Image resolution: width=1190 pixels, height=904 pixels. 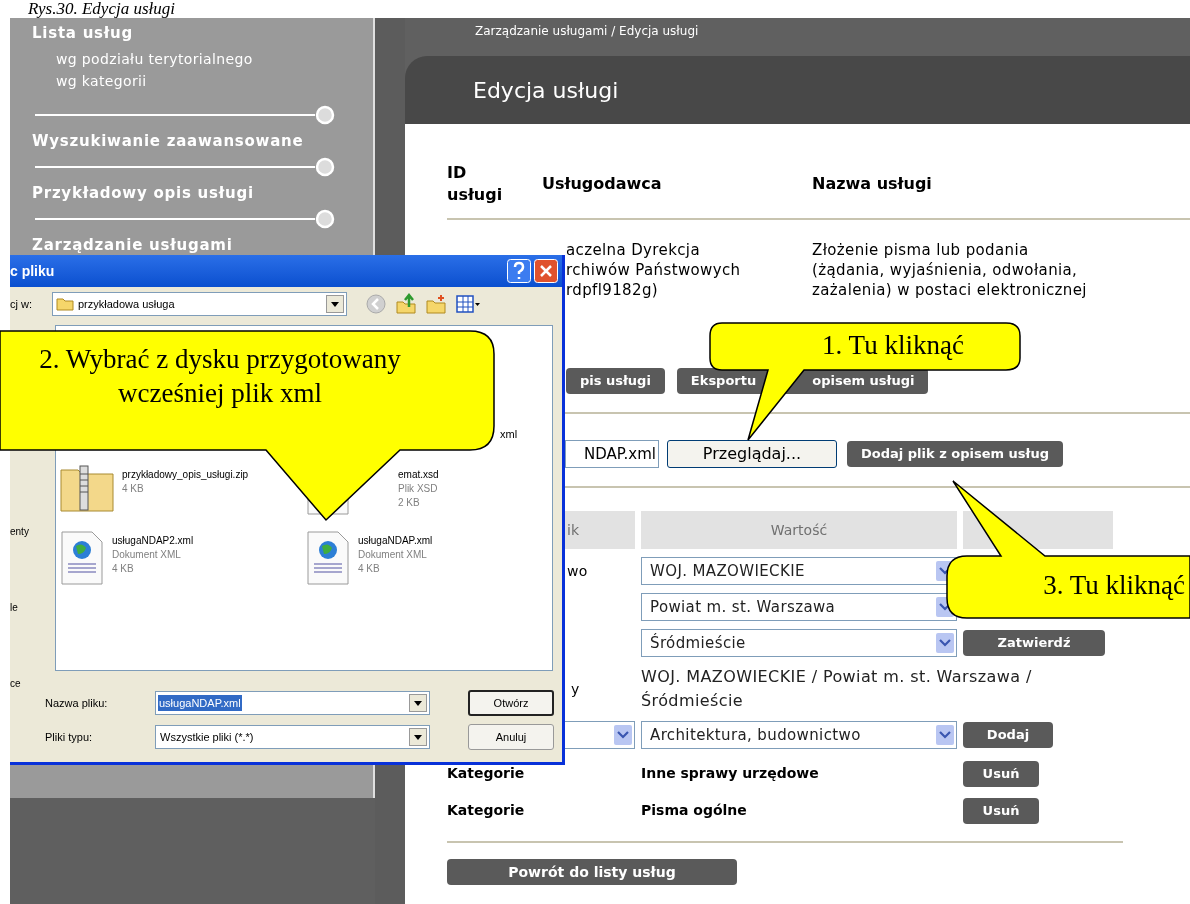 I want to click on close-icon, so click(x=546, y=271).